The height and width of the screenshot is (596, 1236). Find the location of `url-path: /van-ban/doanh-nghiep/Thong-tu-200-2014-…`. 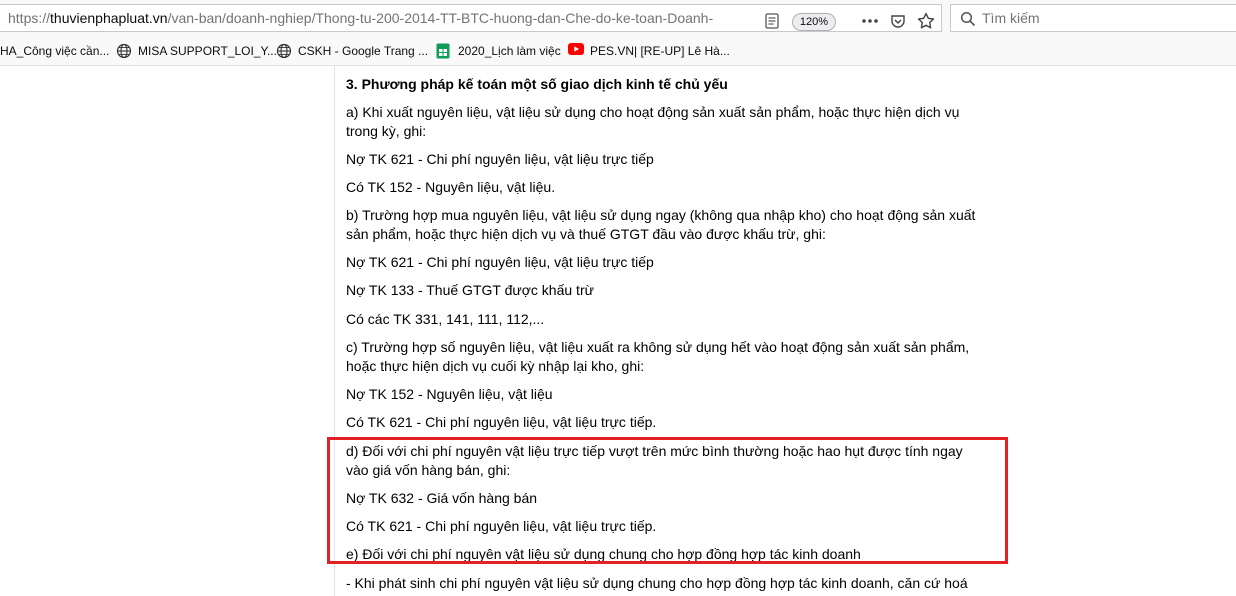

url-path: /van-ban/doanh-nghiep/Thong-tu-200-2014-… is located at coordinates (440, 18).